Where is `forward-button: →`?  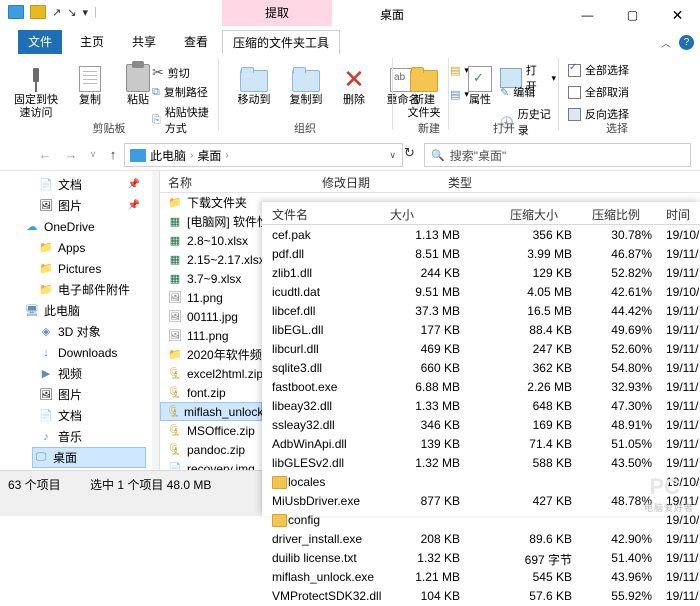
forward-button: → is located at coordinates (71, 154).